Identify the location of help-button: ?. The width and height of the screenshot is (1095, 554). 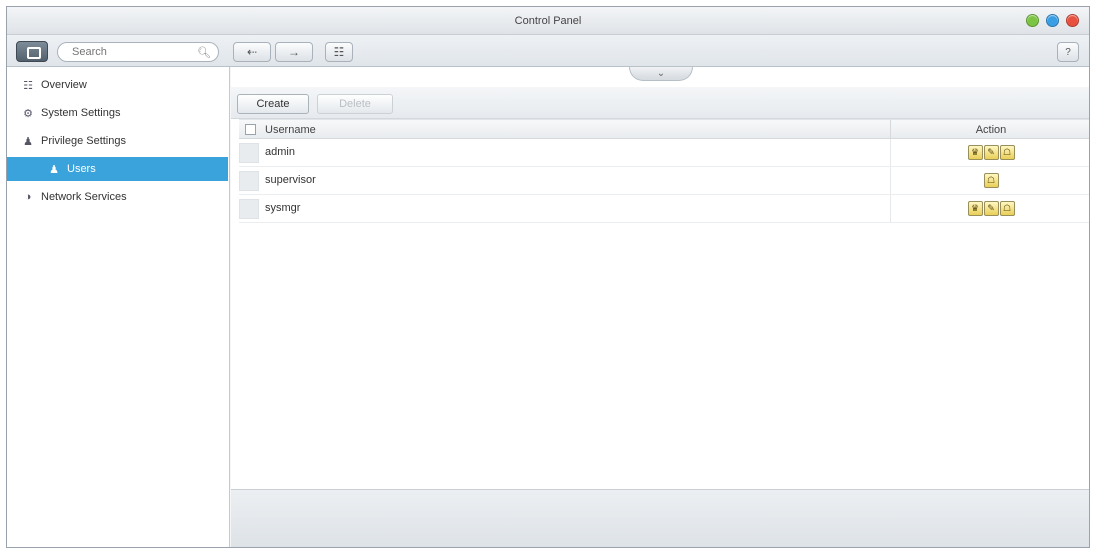
(1068, 52).